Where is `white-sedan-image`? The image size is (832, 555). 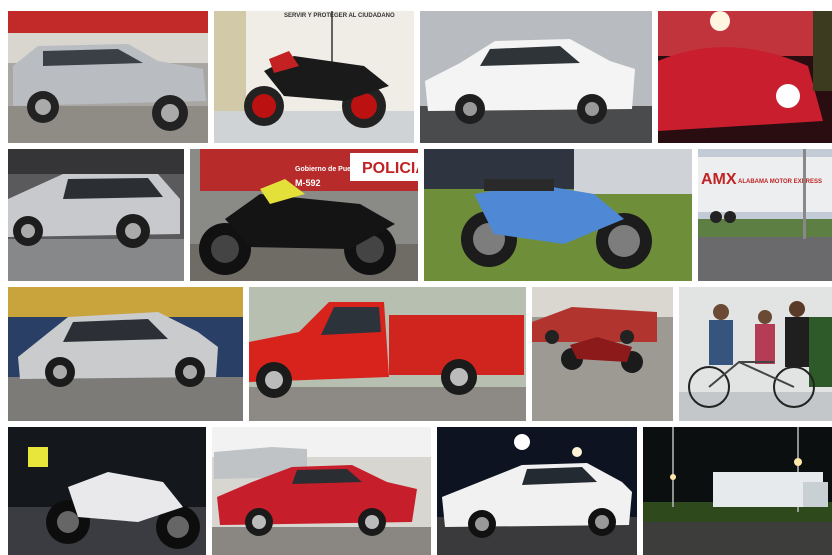 white-sedan-image is located at coordinates (536, 77).